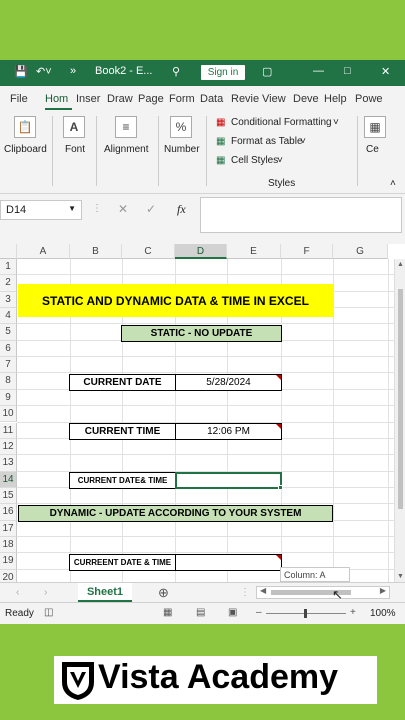 The height and width of the screenshot is (720, 405). I want to click on tab-formulas: Form, so click(182, 99).